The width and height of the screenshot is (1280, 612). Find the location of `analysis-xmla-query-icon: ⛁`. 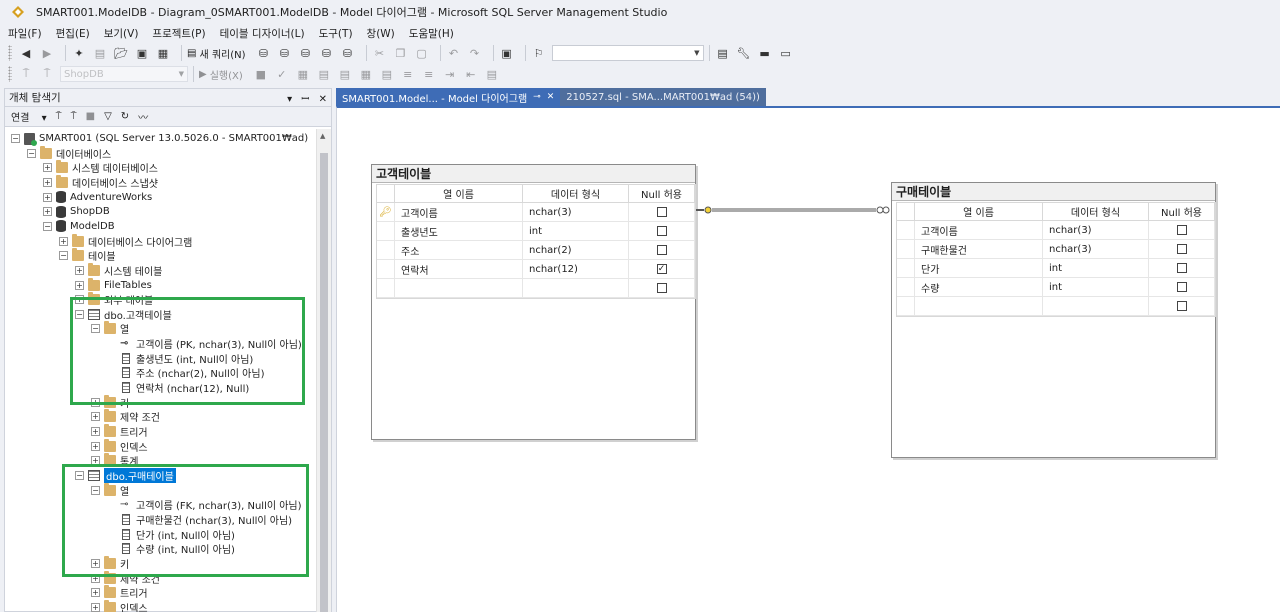

analysis-xmla-query-icon: ⛁ is located at coordinates (327, 53).